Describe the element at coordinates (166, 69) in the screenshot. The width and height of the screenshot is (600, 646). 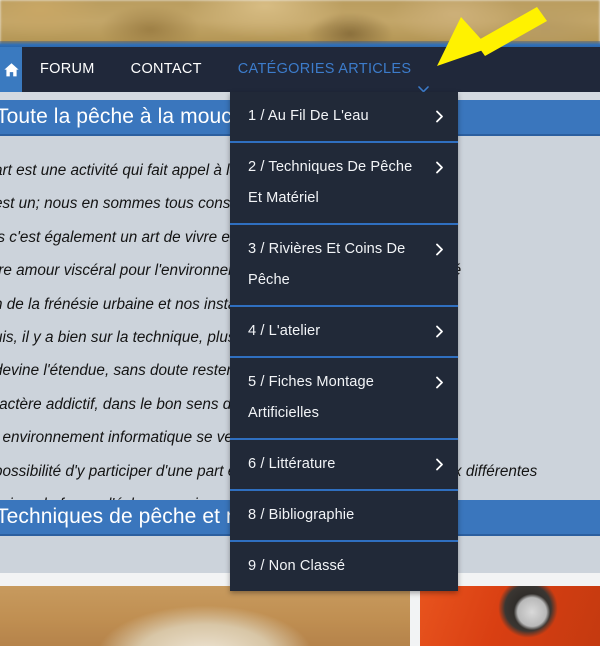
I see `nav-item-contact: CONTACT` at that location.